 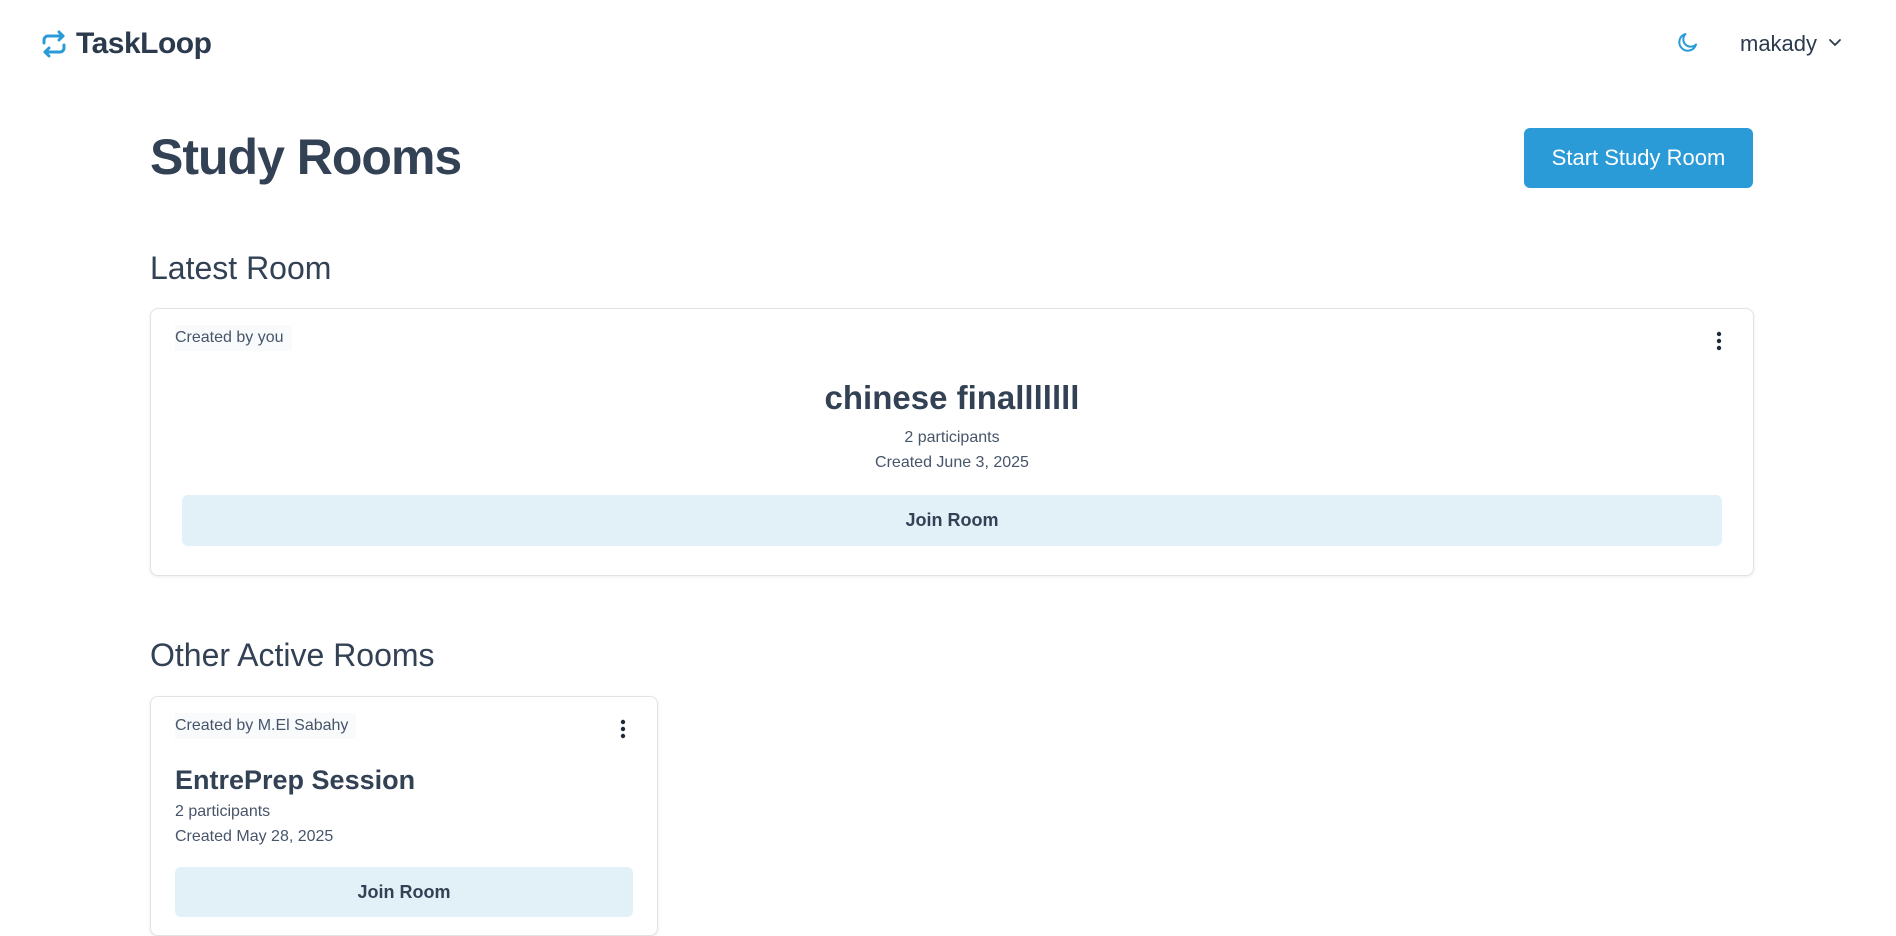 I want to click on creator-badge: Created by M.El Sabahy, so click(x=266, y=726).